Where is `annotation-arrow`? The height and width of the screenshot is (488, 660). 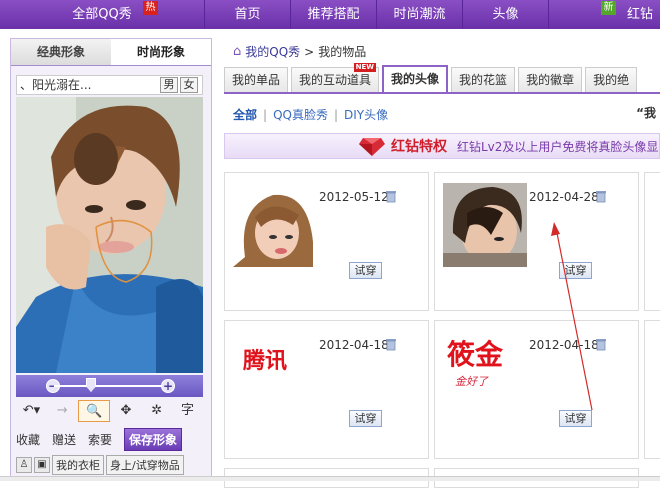 annotation-arrow is located at coordinates (572, 316).